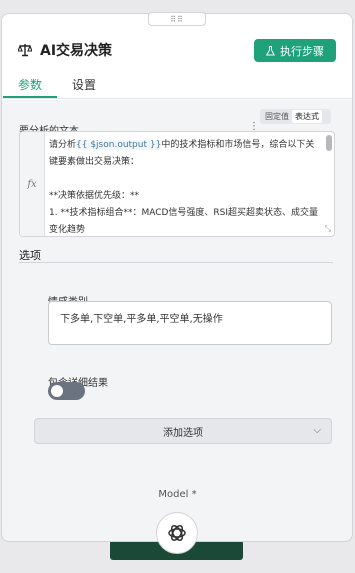  Describe the element at coordinates (25, 50) in the screenshot. I see `scale-icon` at that location.